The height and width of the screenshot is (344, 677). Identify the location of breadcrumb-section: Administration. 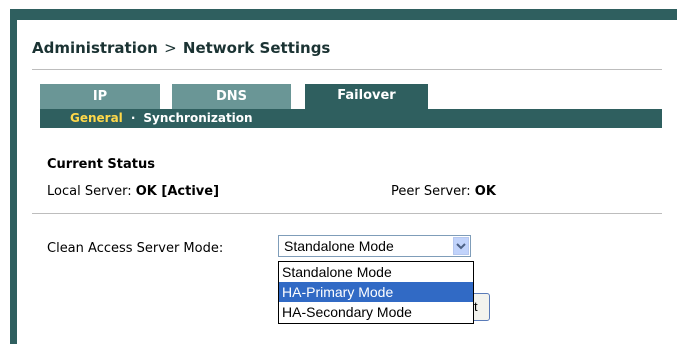
(95, 48).